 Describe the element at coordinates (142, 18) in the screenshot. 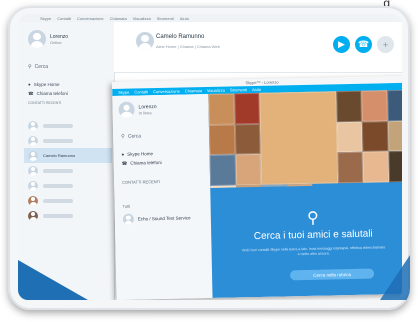

I see `back-menu-item: Visualizza` at that location.